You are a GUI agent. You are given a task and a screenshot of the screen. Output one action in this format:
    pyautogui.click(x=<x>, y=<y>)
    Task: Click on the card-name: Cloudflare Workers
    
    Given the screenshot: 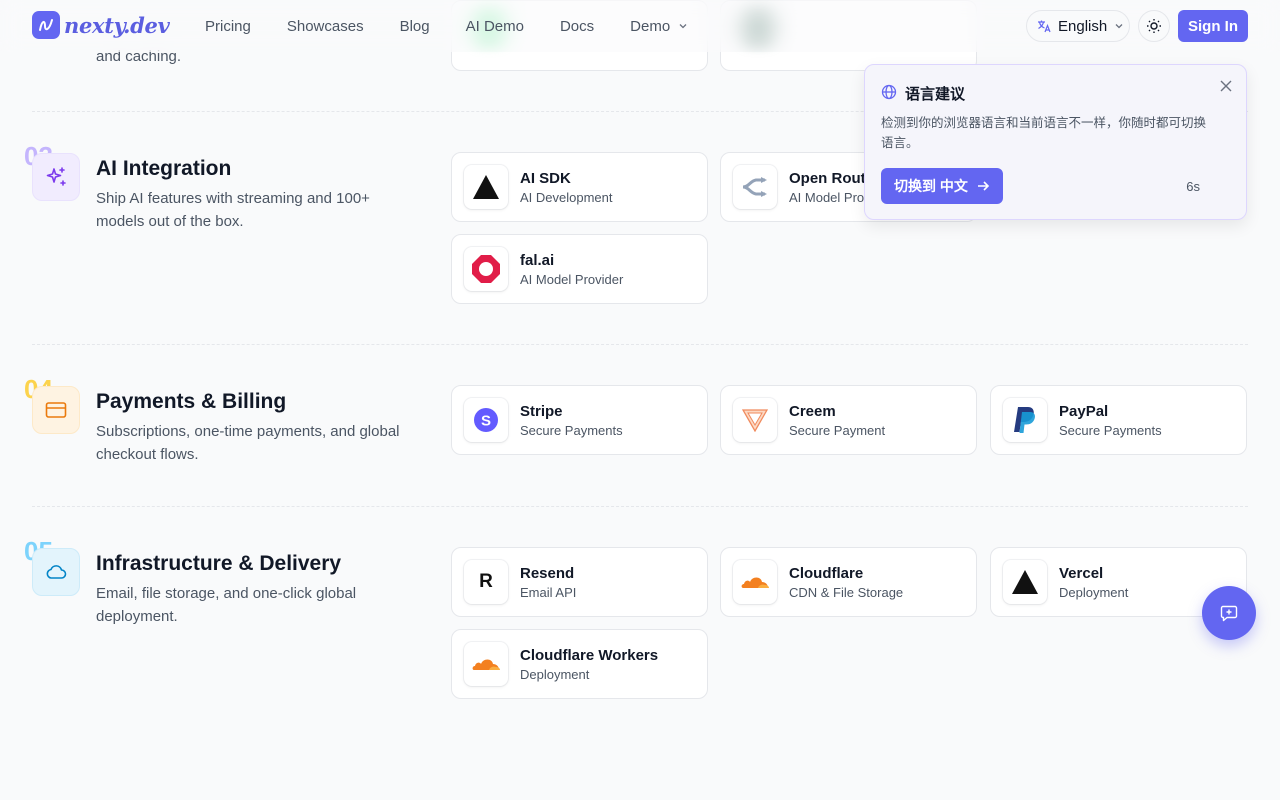 What is the action you would take?
    pyautogui.click(x=589, y=655)
    